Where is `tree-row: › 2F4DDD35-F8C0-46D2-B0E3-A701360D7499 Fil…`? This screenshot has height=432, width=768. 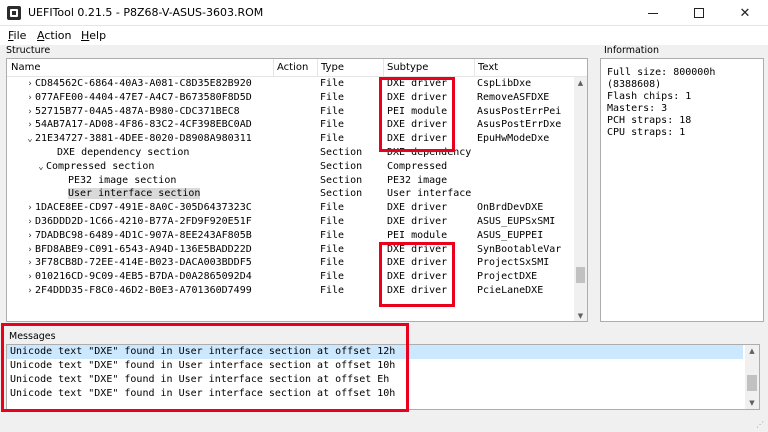 tree-row: › 2F4DDD35-F8C0-46D2-B0E3-A701360D7499 Fil… is located at coordinates (290, 291).